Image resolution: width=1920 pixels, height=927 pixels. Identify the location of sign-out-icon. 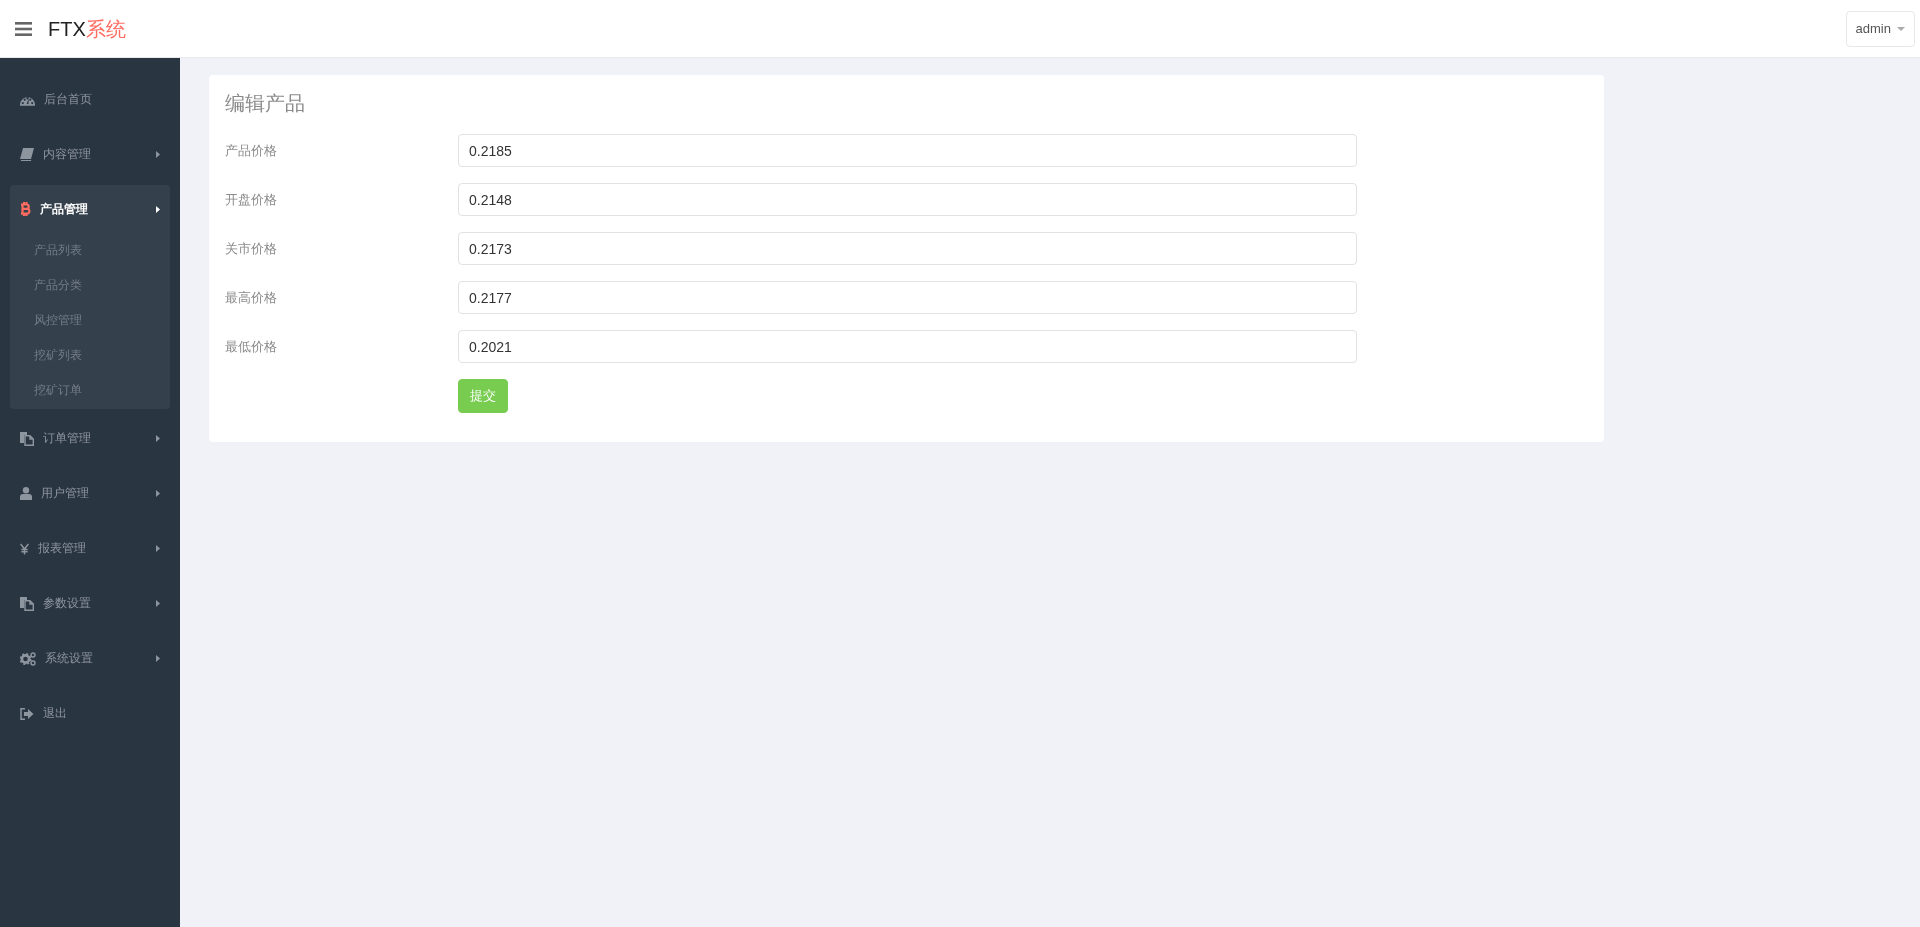
(27, 713).